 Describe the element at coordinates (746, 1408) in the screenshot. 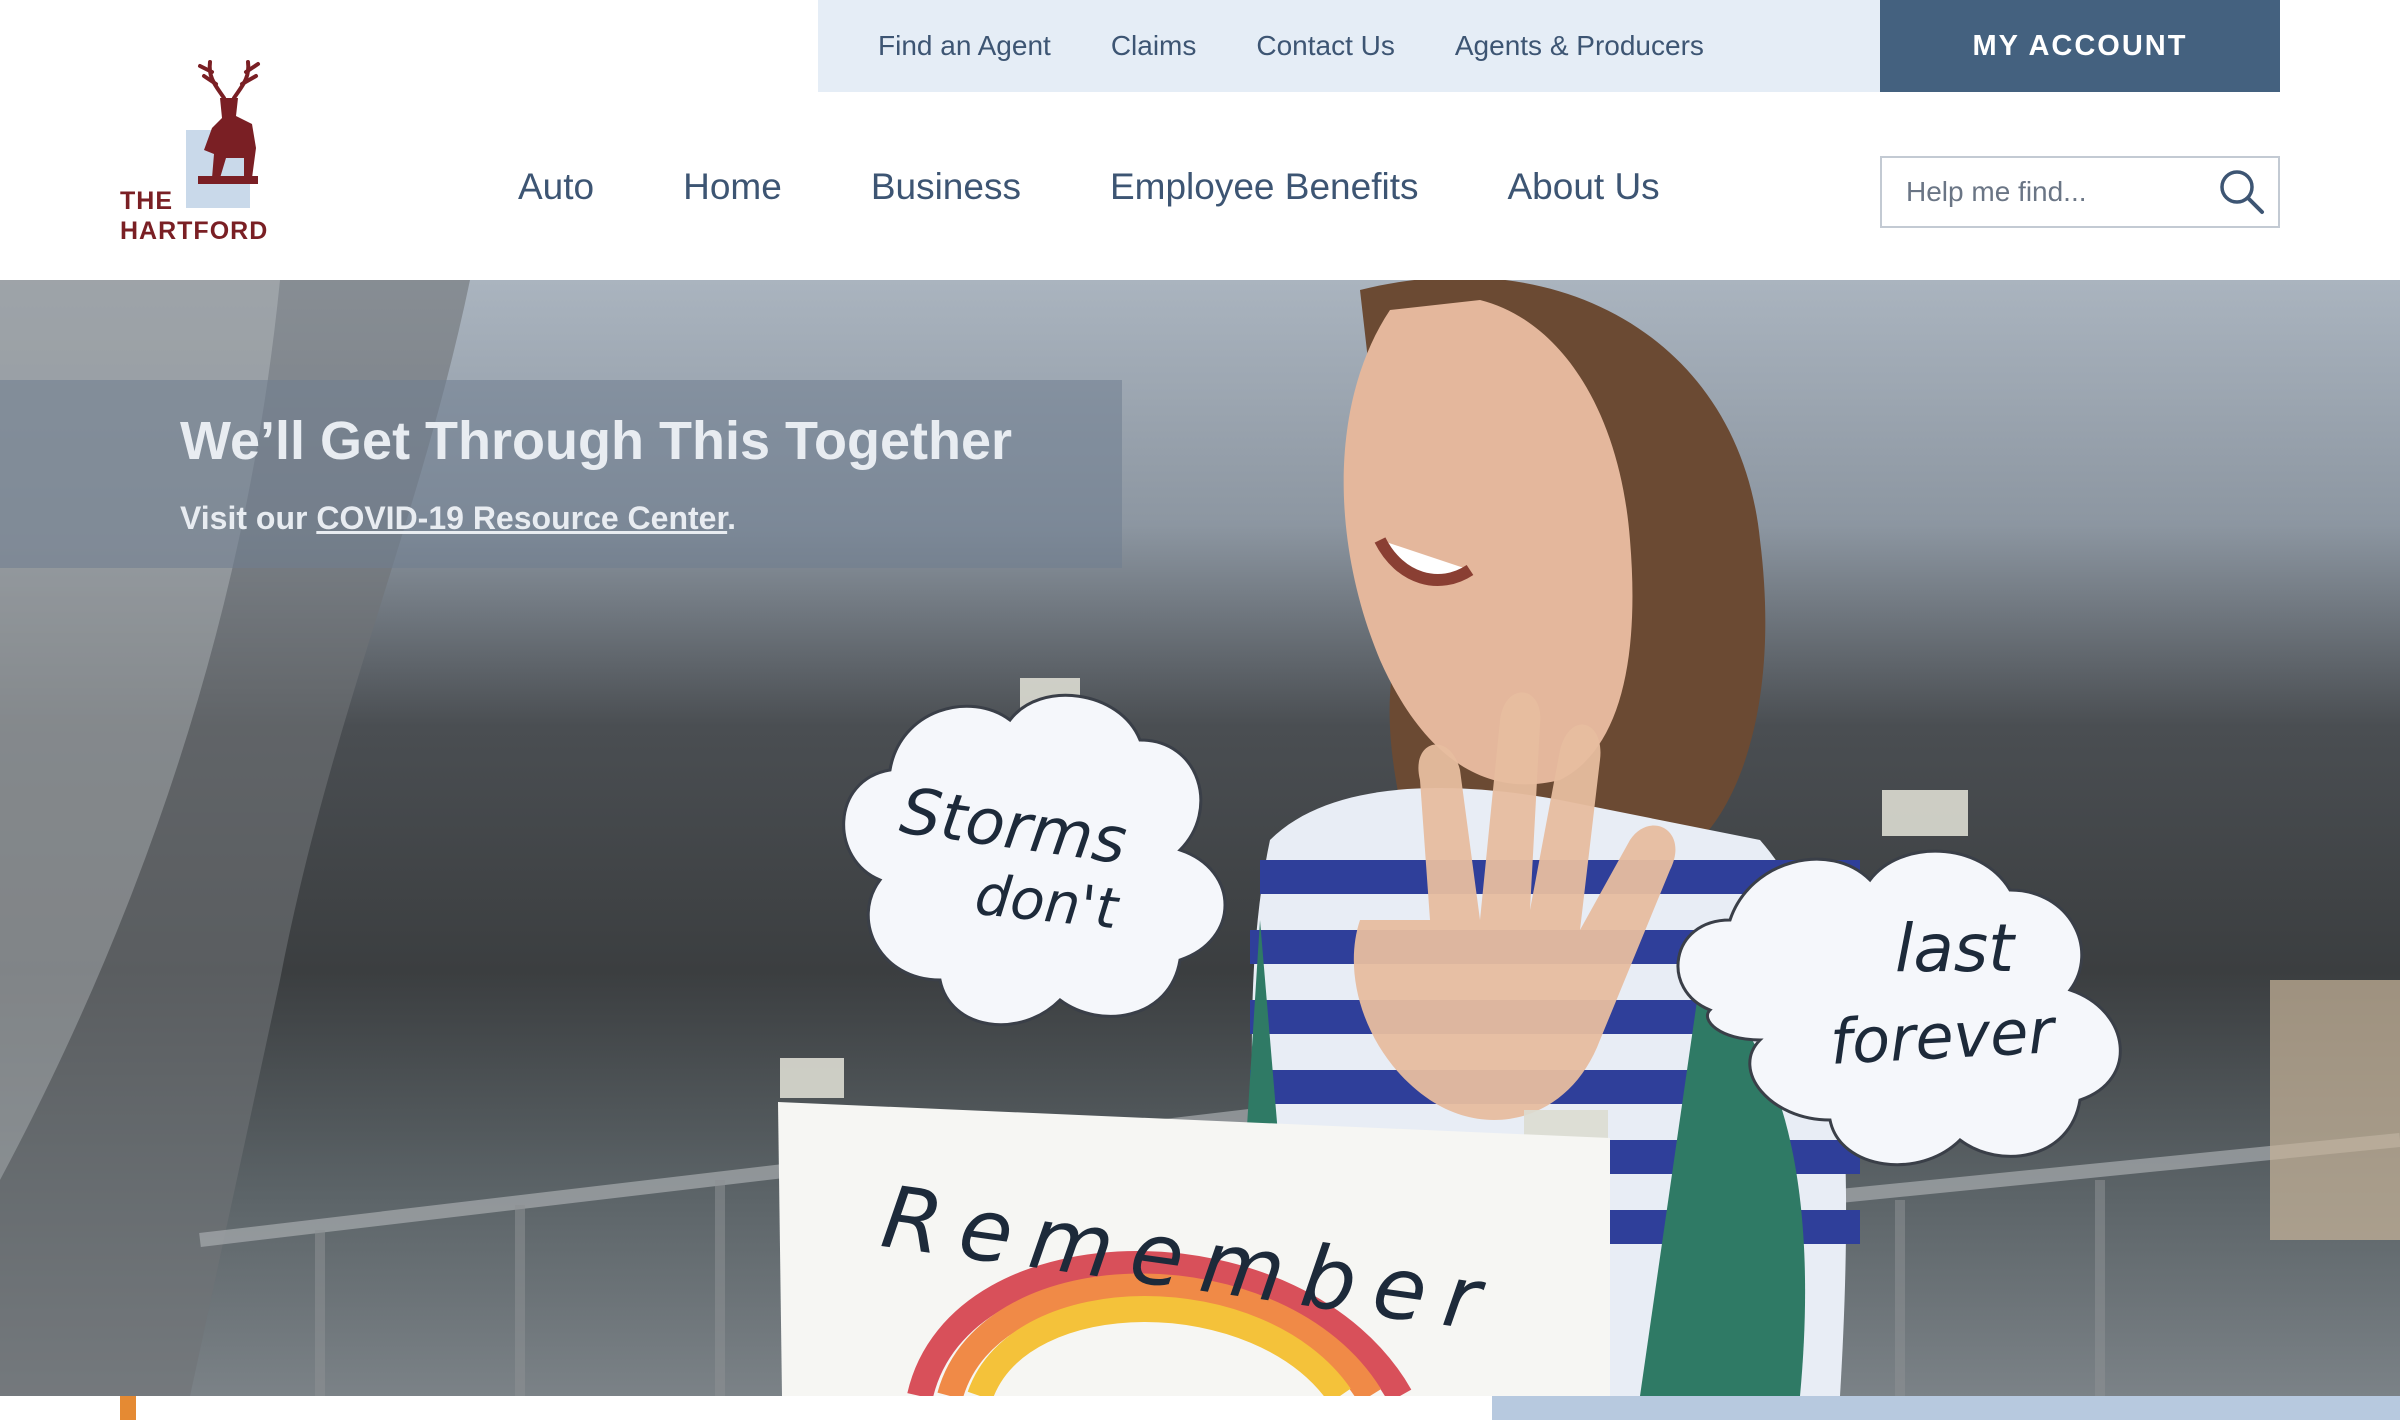

I see `content-card-left` at that location.